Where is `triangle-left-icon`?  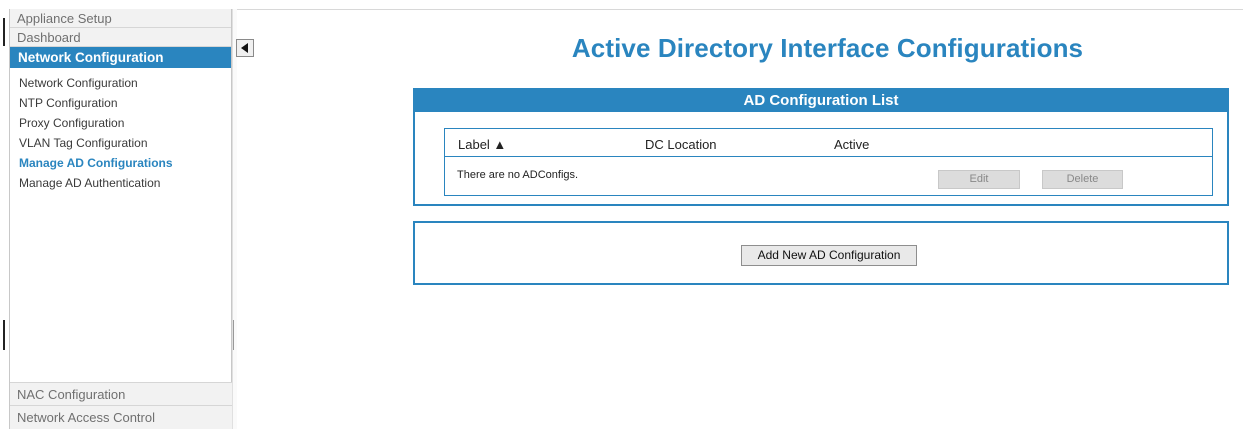 triangle-left-icon is located at coordinates (244, 48).